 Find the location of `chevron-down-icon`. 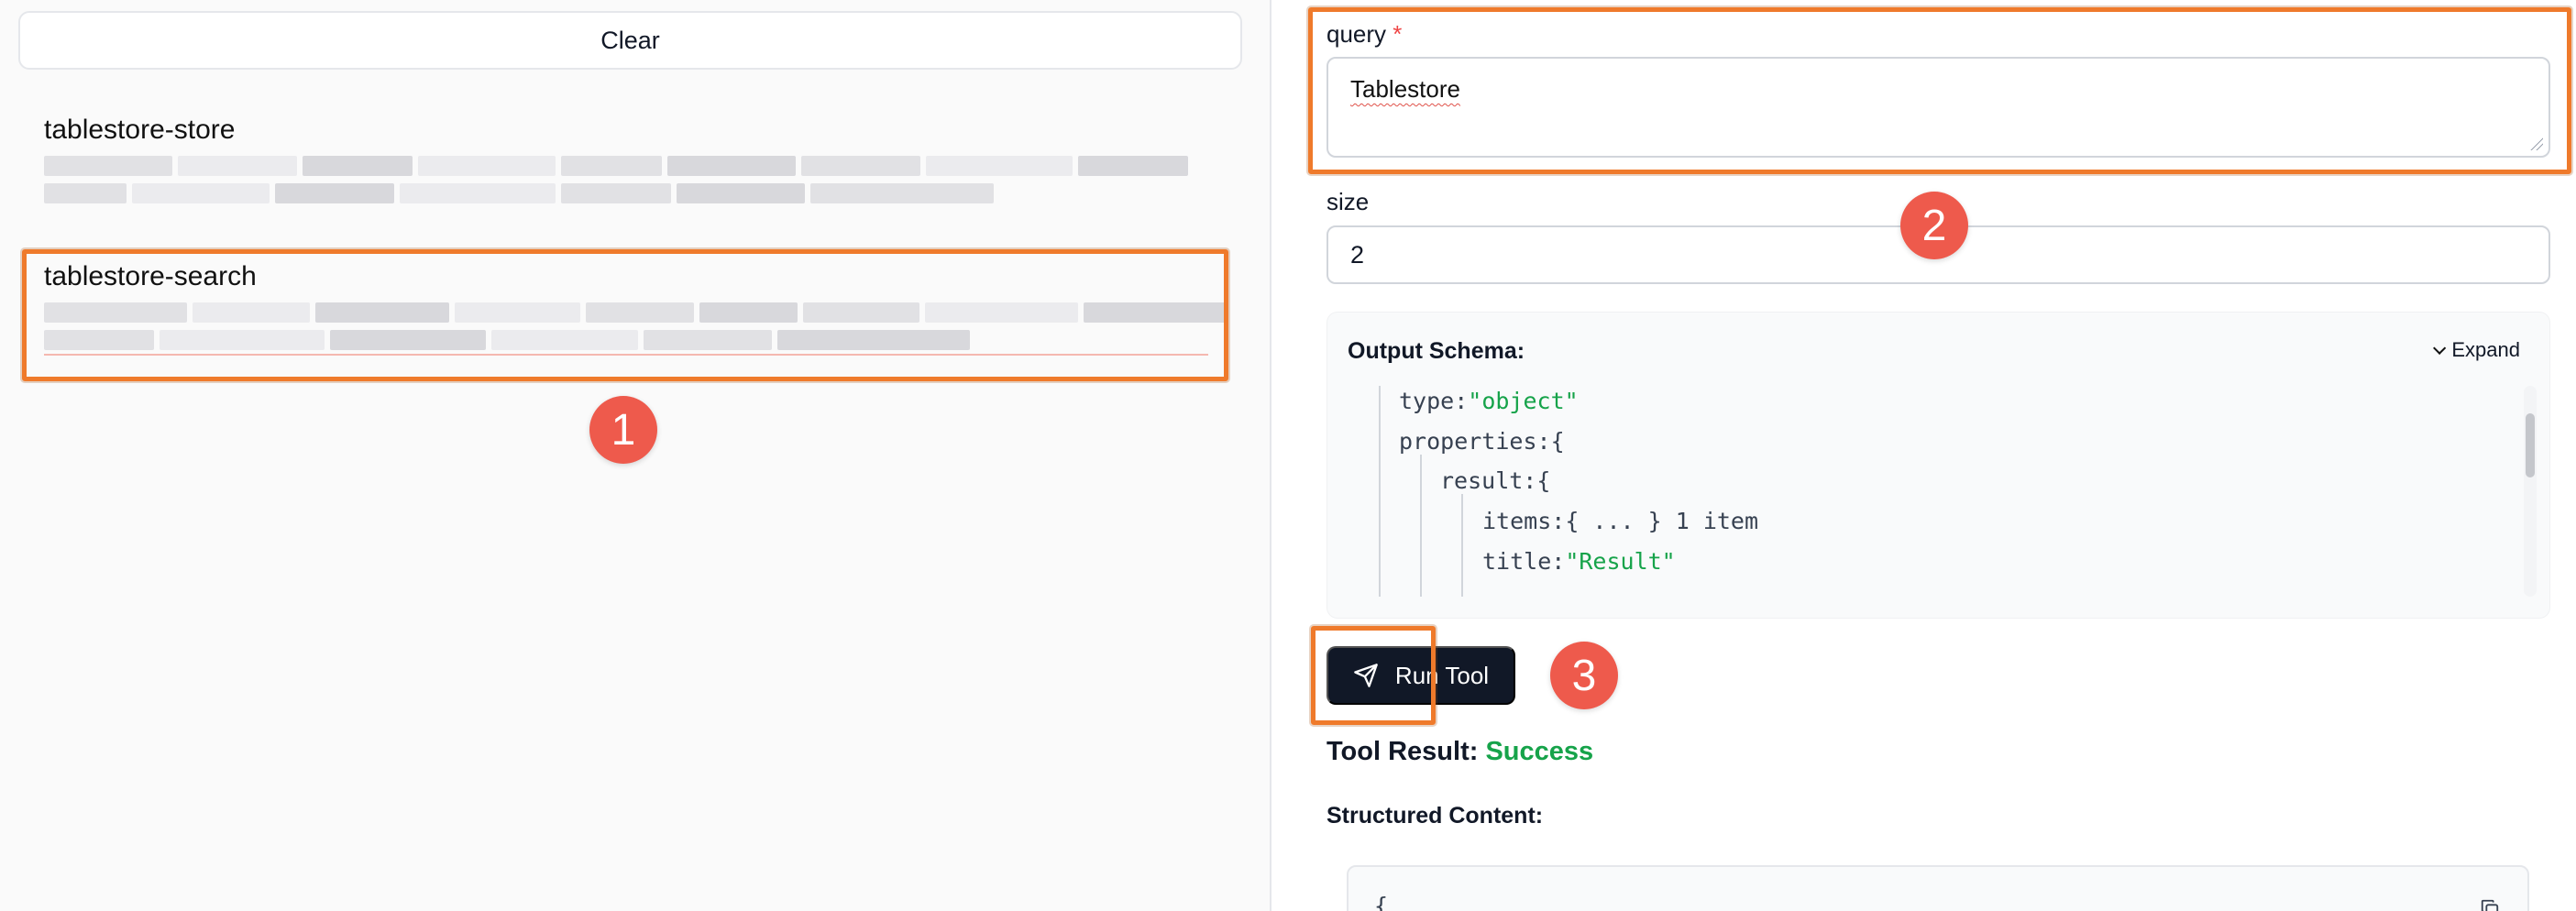

chevron-down-icon is located at coordinates (2440, 348).